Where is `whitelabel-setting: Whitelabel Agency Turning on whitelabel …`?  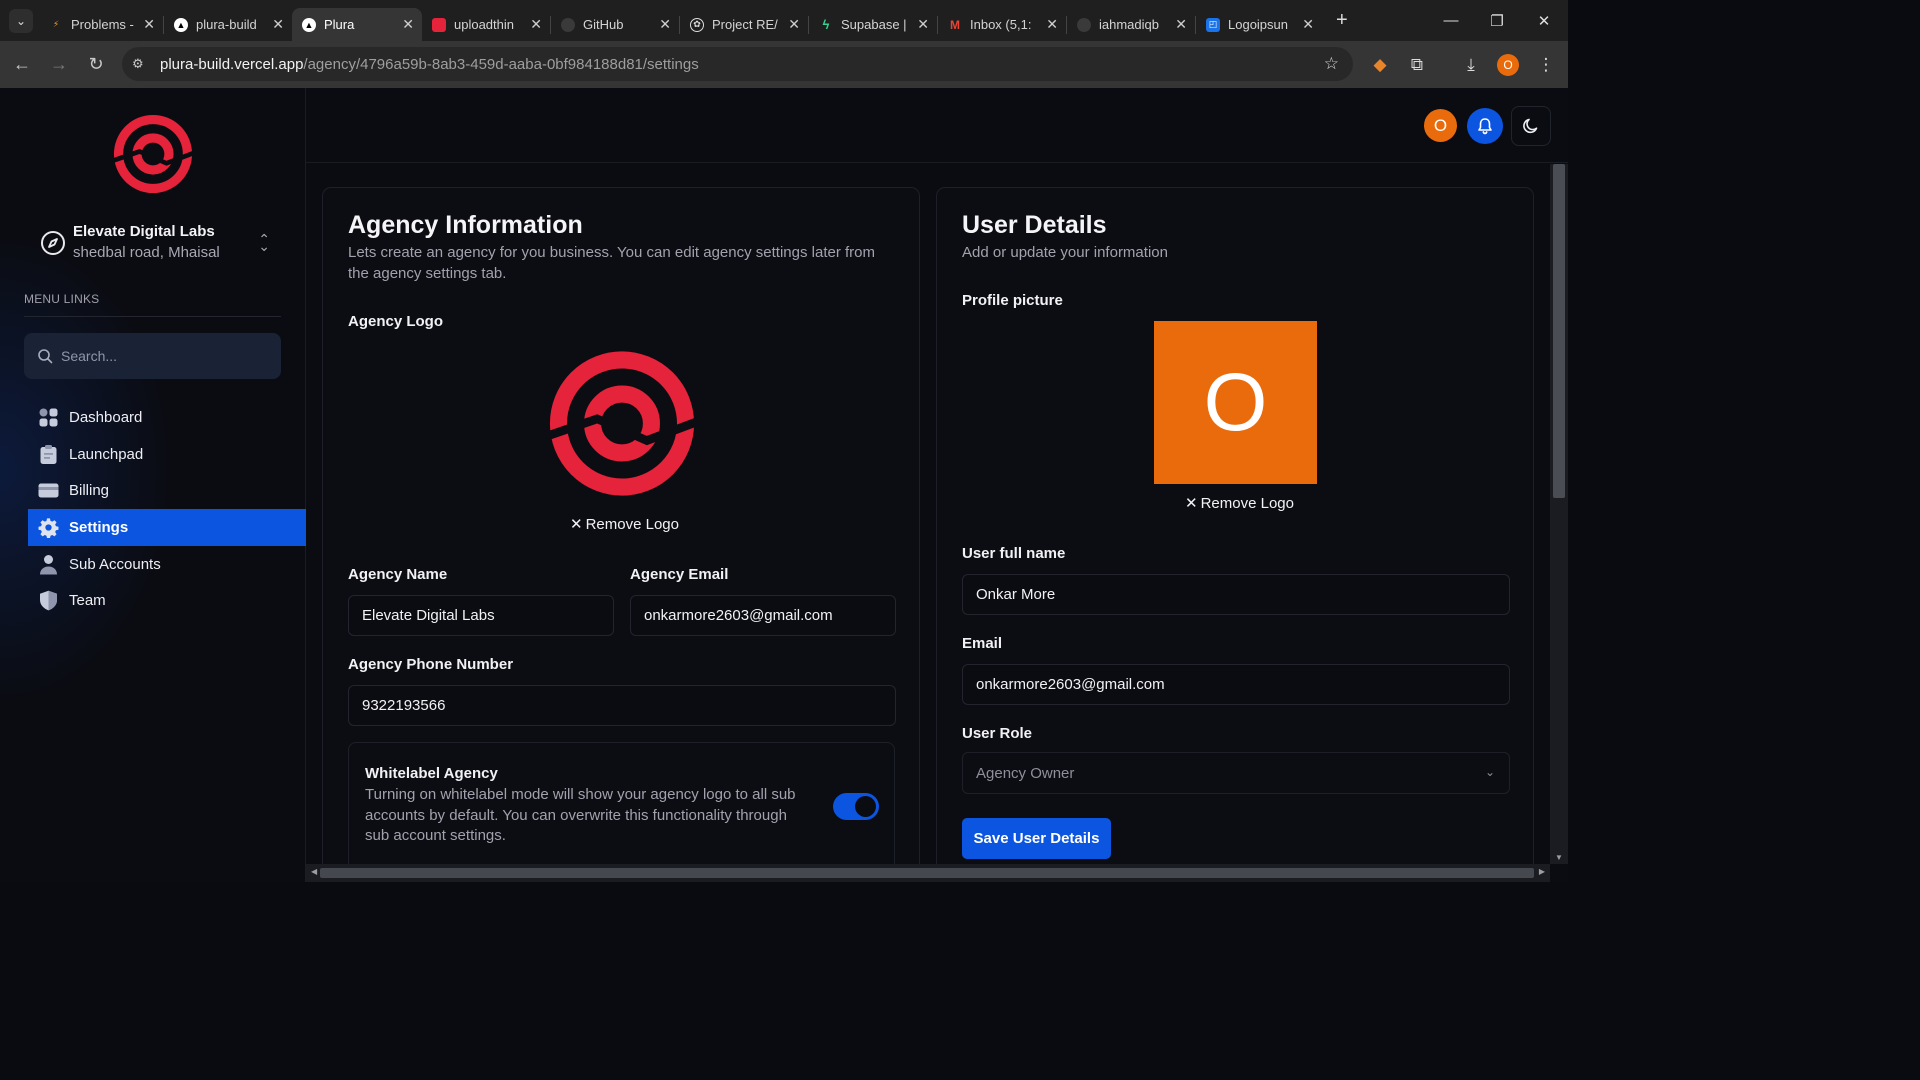 whitelabel-setting: Whitelabel Agency Turning on whitelabel … is located at coordinates (621, 803).